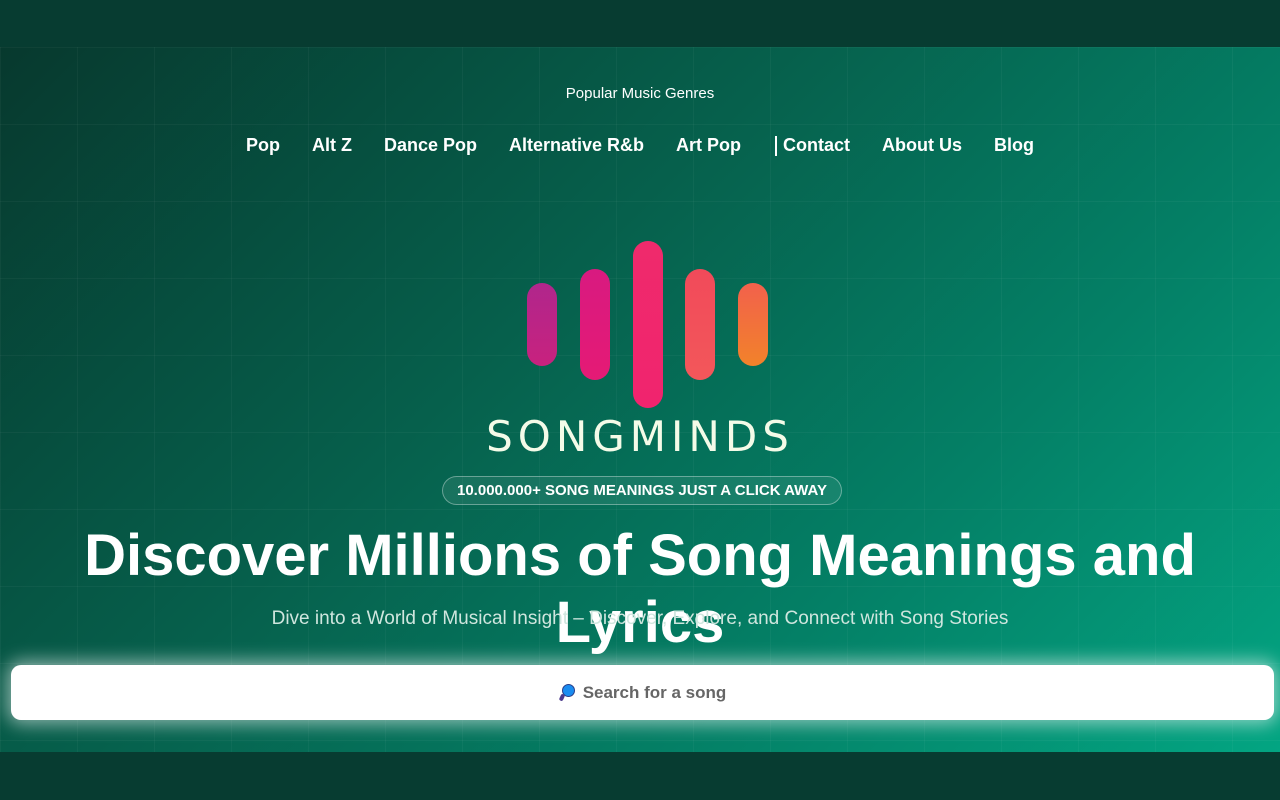 Image resolution: width=1280 pixels, height=800 pixels. I want to click on logo-wordmark: SONGMINDS, so click(640, 436).